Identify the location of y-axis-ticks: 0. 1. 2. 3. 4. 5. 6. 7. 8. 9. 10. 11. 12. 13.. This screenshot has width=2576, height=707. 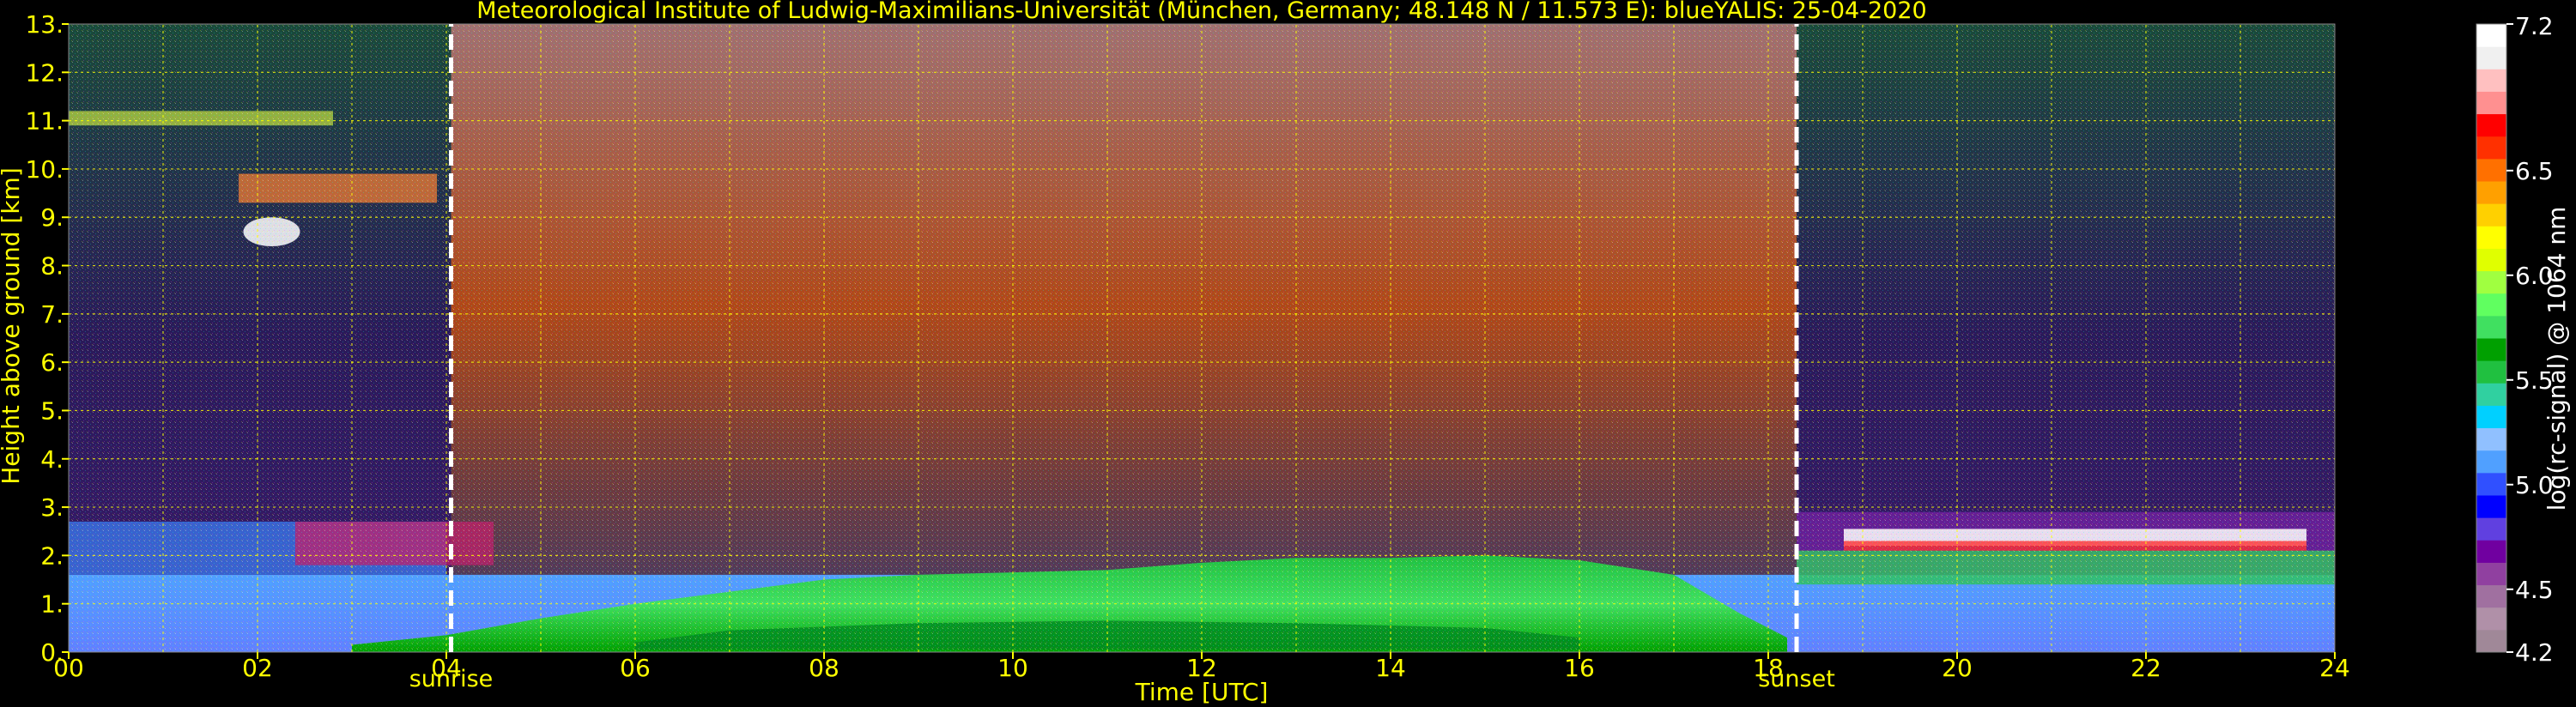
(47, 338).